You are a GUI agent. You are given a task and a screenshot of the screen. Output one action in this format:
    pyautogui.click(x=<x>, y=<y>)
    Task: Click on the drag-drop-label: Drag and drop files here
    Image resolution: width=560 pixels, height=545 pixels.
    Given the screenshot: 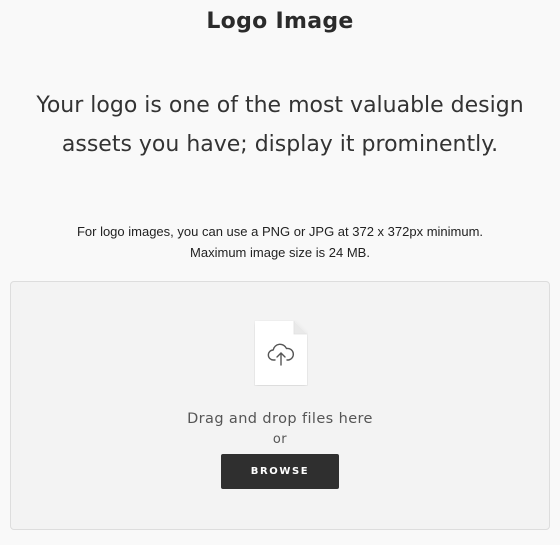 What is the action you would take?
    pyautogui.click(x=280, y=419)
    